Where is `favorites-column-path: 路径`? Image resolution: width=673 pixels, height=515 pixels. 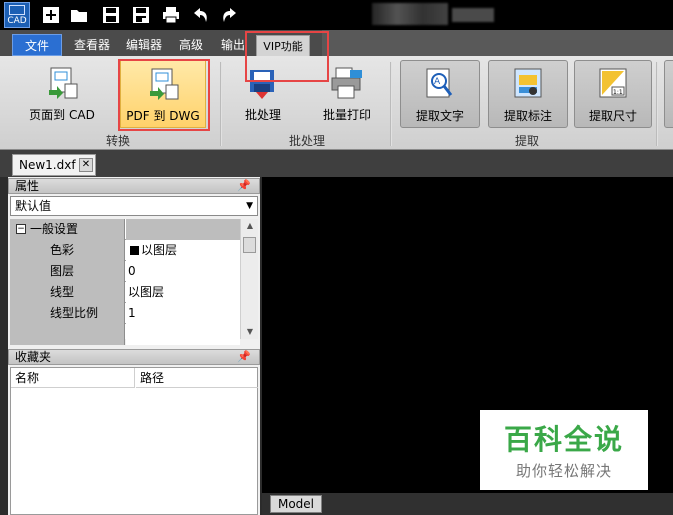
favorites-column-path: 路径 is located at coordinates (197, 378).